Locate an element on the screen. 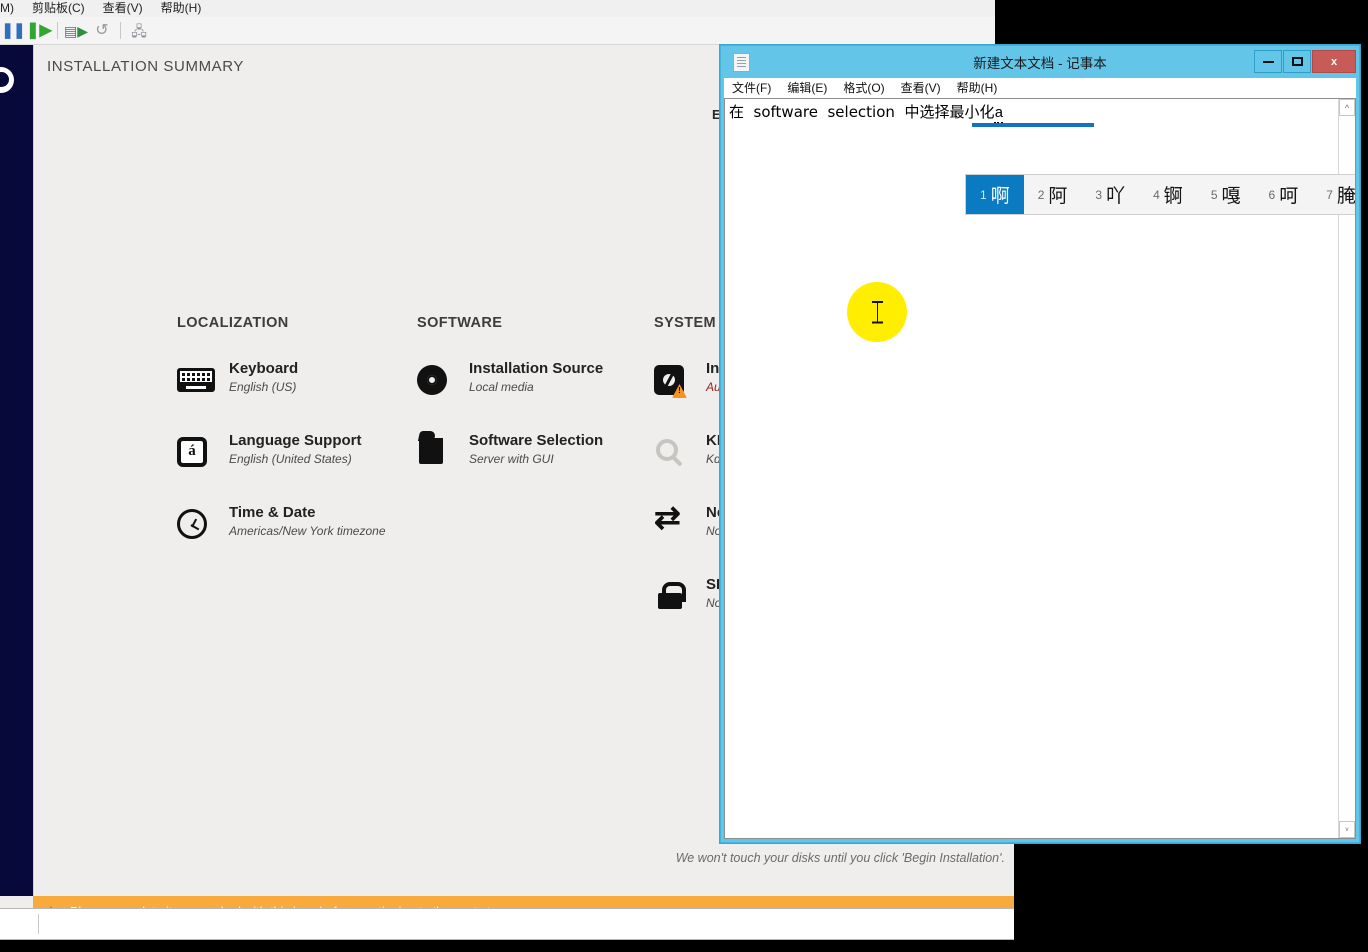  spoke-installation-source: Installation Source Local media is located at coordinates (532, 382).